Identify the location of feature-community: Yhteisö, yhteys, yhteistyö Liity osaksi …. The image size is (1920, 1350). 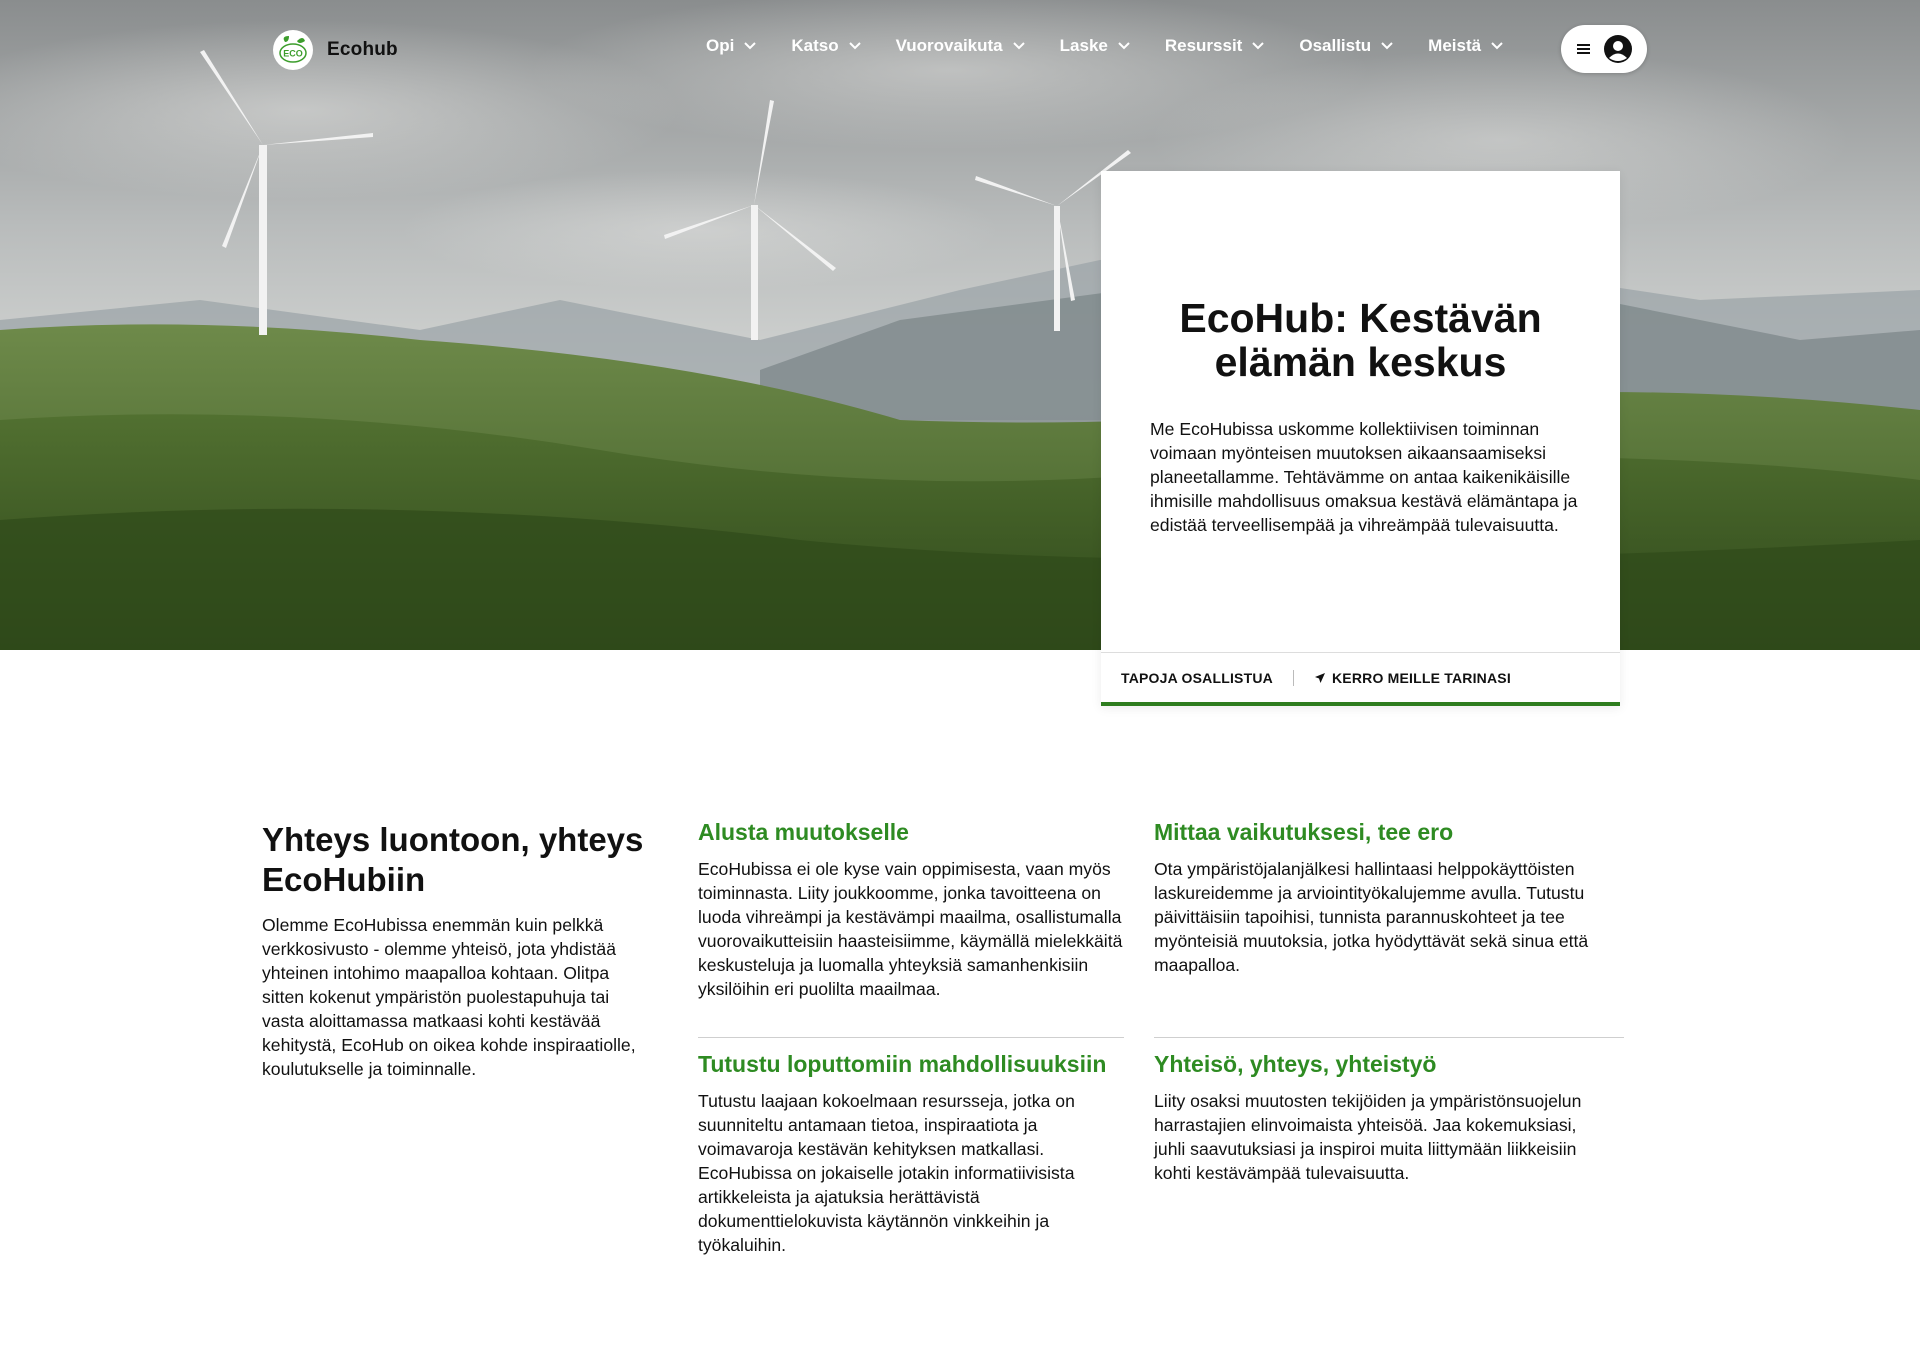
(1374, 1117).